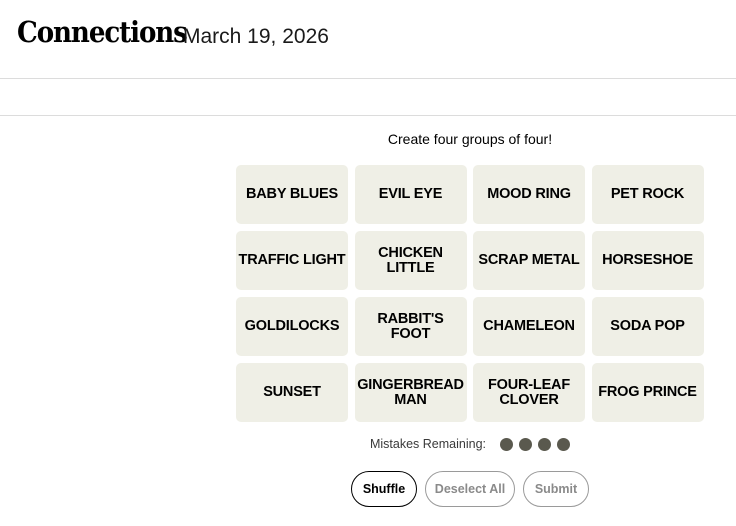 The image size is (736, 526). What do you see at coordinates (529, 260) in the screenshot?
I see `word-tile: SCRAP METAL` at bounding box center [529, 260].